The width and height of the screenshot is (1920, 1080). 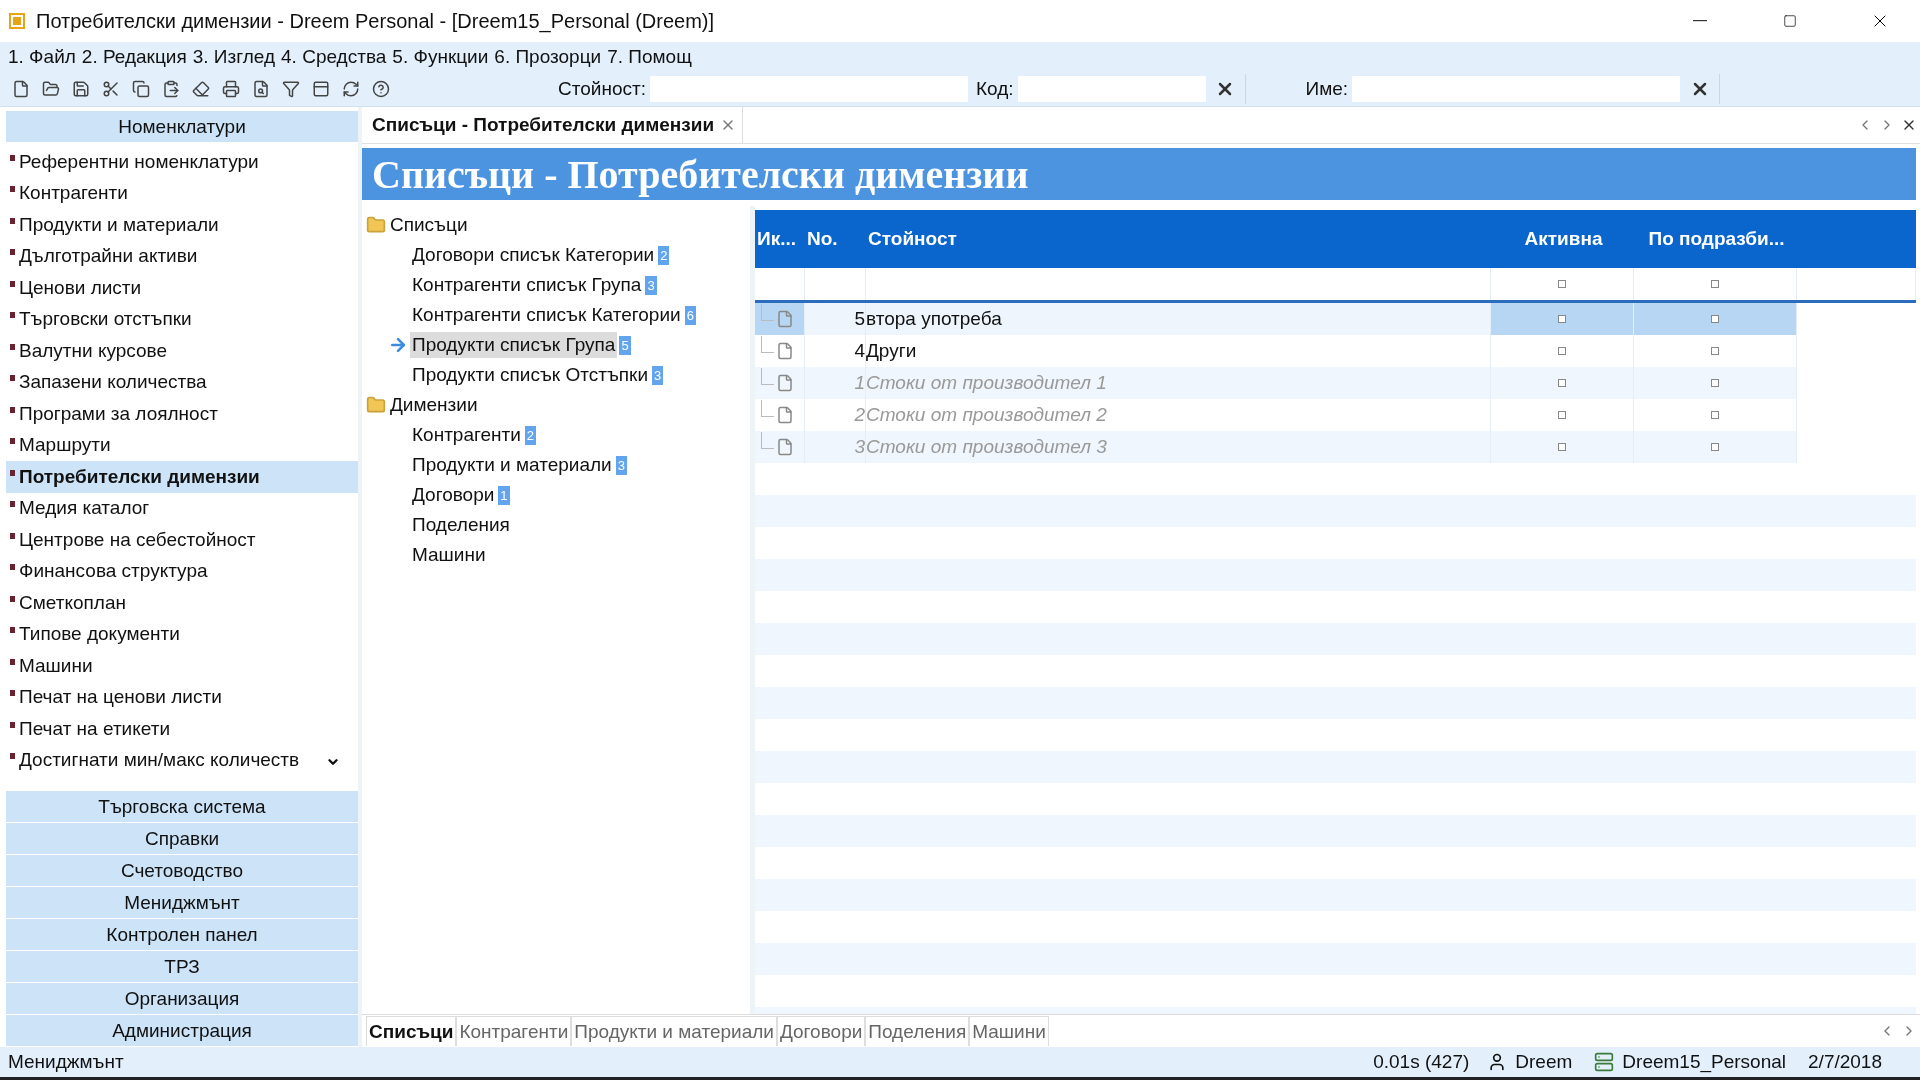 I want to click on section-button: Администрация, so click(x=182, y=1031).